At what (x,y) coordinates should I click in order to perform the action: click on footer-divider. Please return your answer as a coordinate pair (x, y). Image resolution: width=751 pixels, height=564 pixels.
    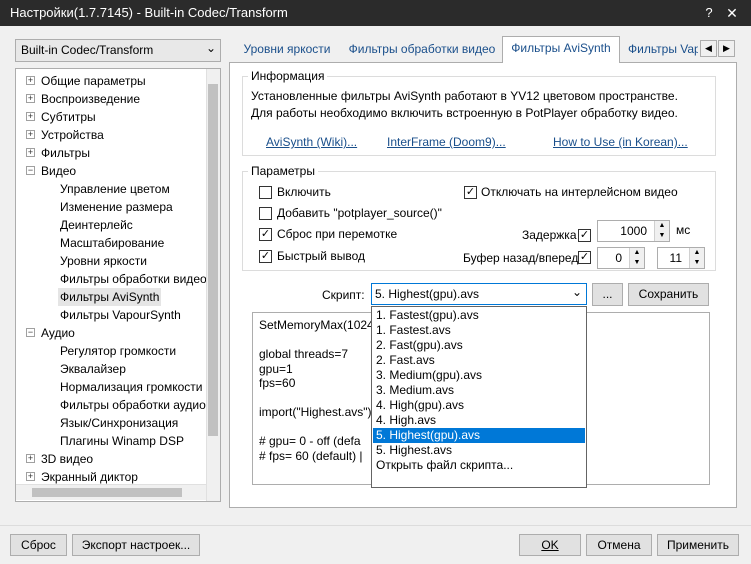
    Looking at the image, I should click on (375, 525).